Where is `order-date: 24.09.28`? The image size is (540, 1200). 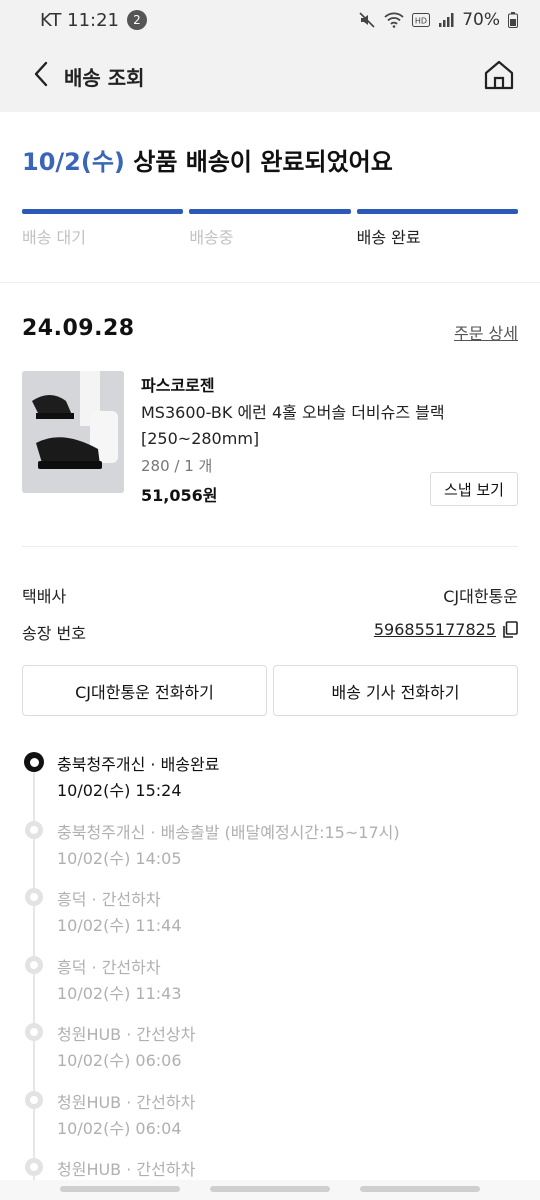 order-date: 24.09.28 is located at coordinates (78, 328).